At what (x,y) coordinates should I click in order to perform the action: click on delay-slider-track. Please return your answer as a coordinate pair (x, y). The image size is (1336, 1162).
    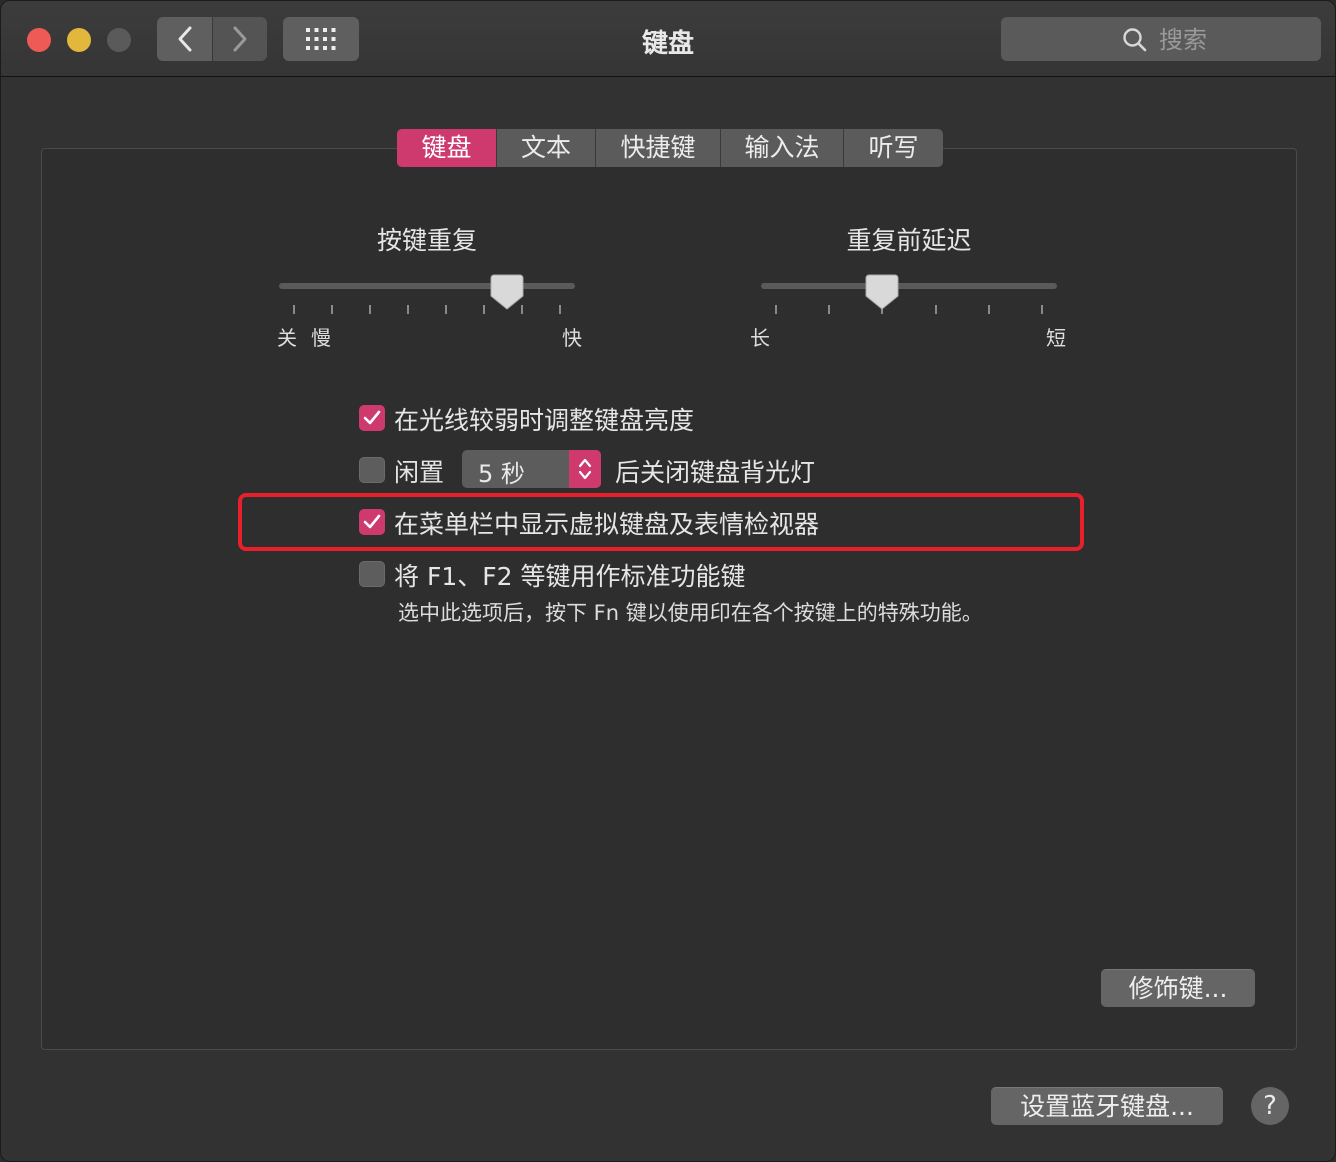
    Looking at the image, I should click on (909, 286).